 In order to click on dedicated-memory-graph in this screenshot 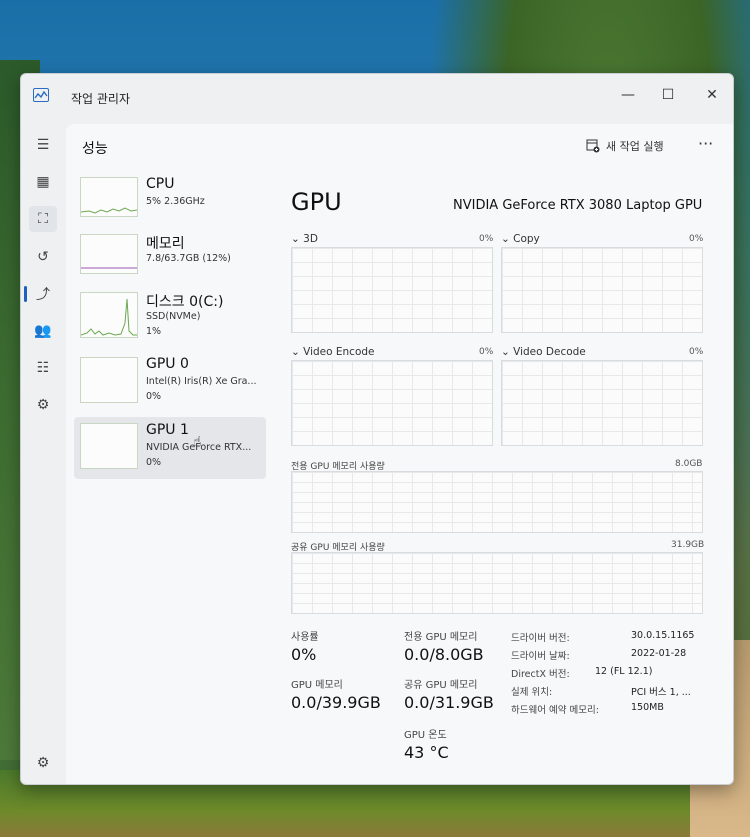, I will do `click(497, 502)`.